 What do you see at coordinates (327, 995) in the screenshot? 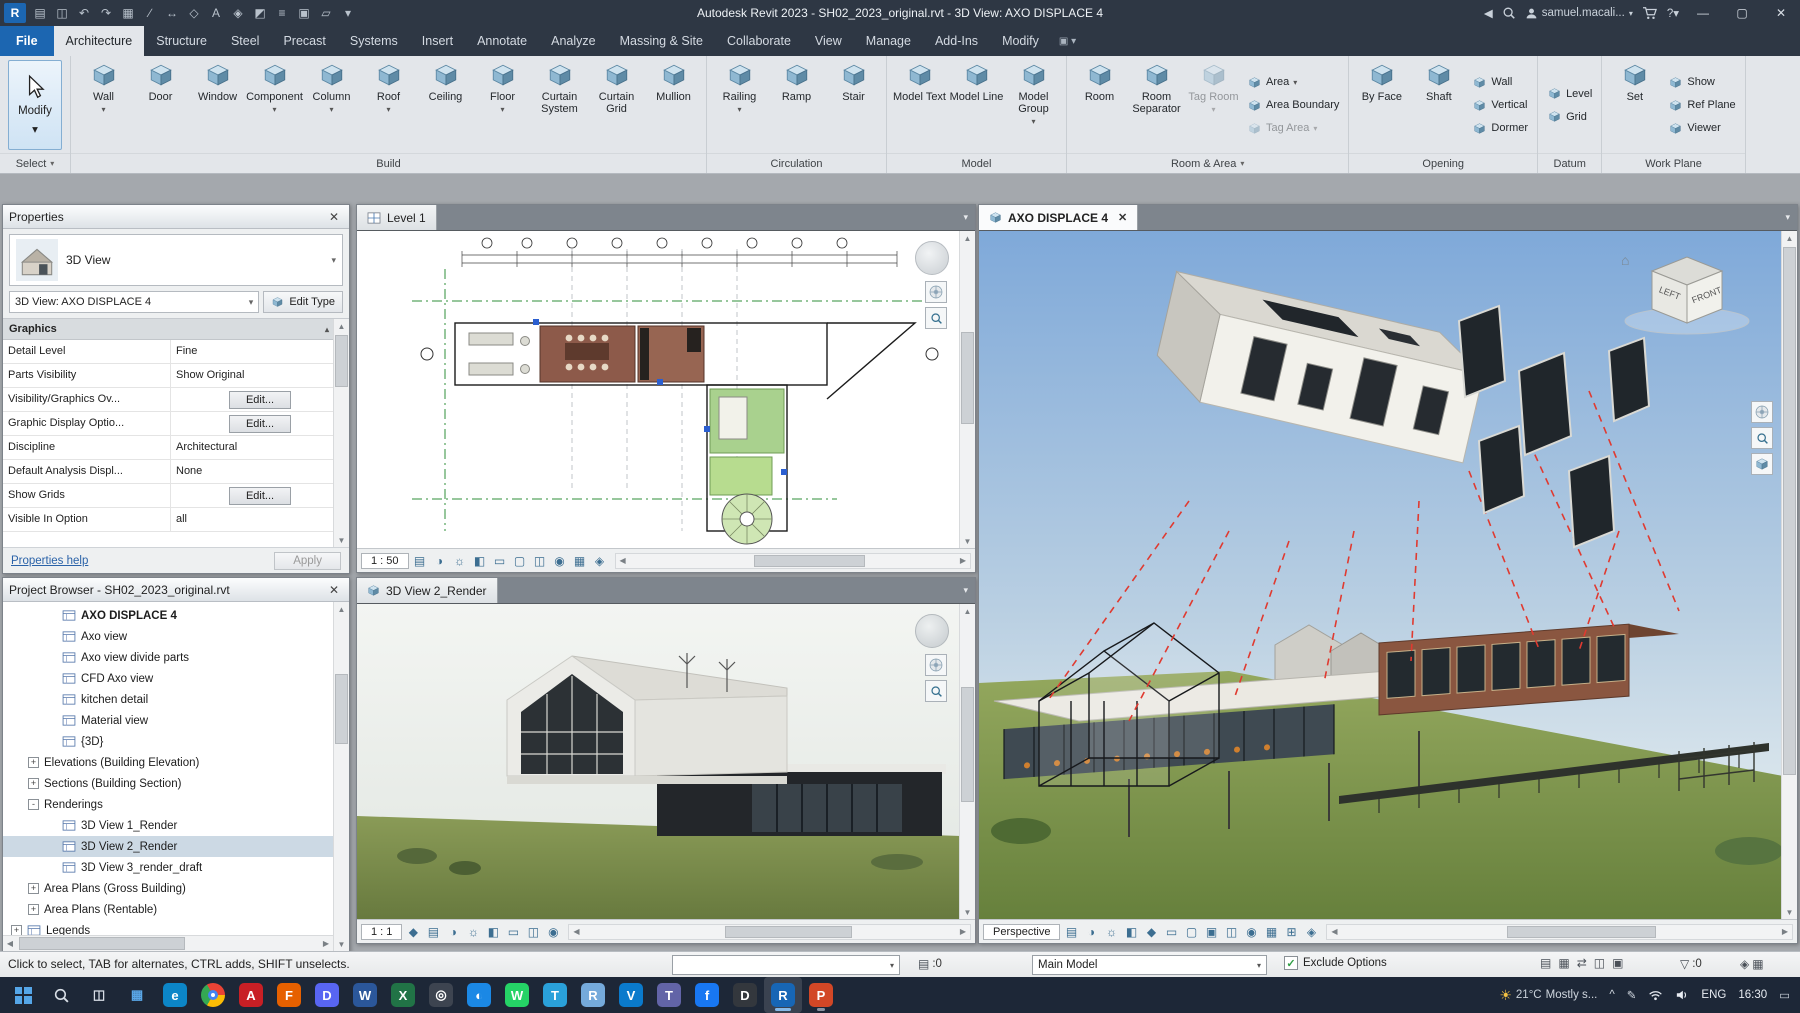
I see `discord-icon: D` at bounding box center [327, 995].